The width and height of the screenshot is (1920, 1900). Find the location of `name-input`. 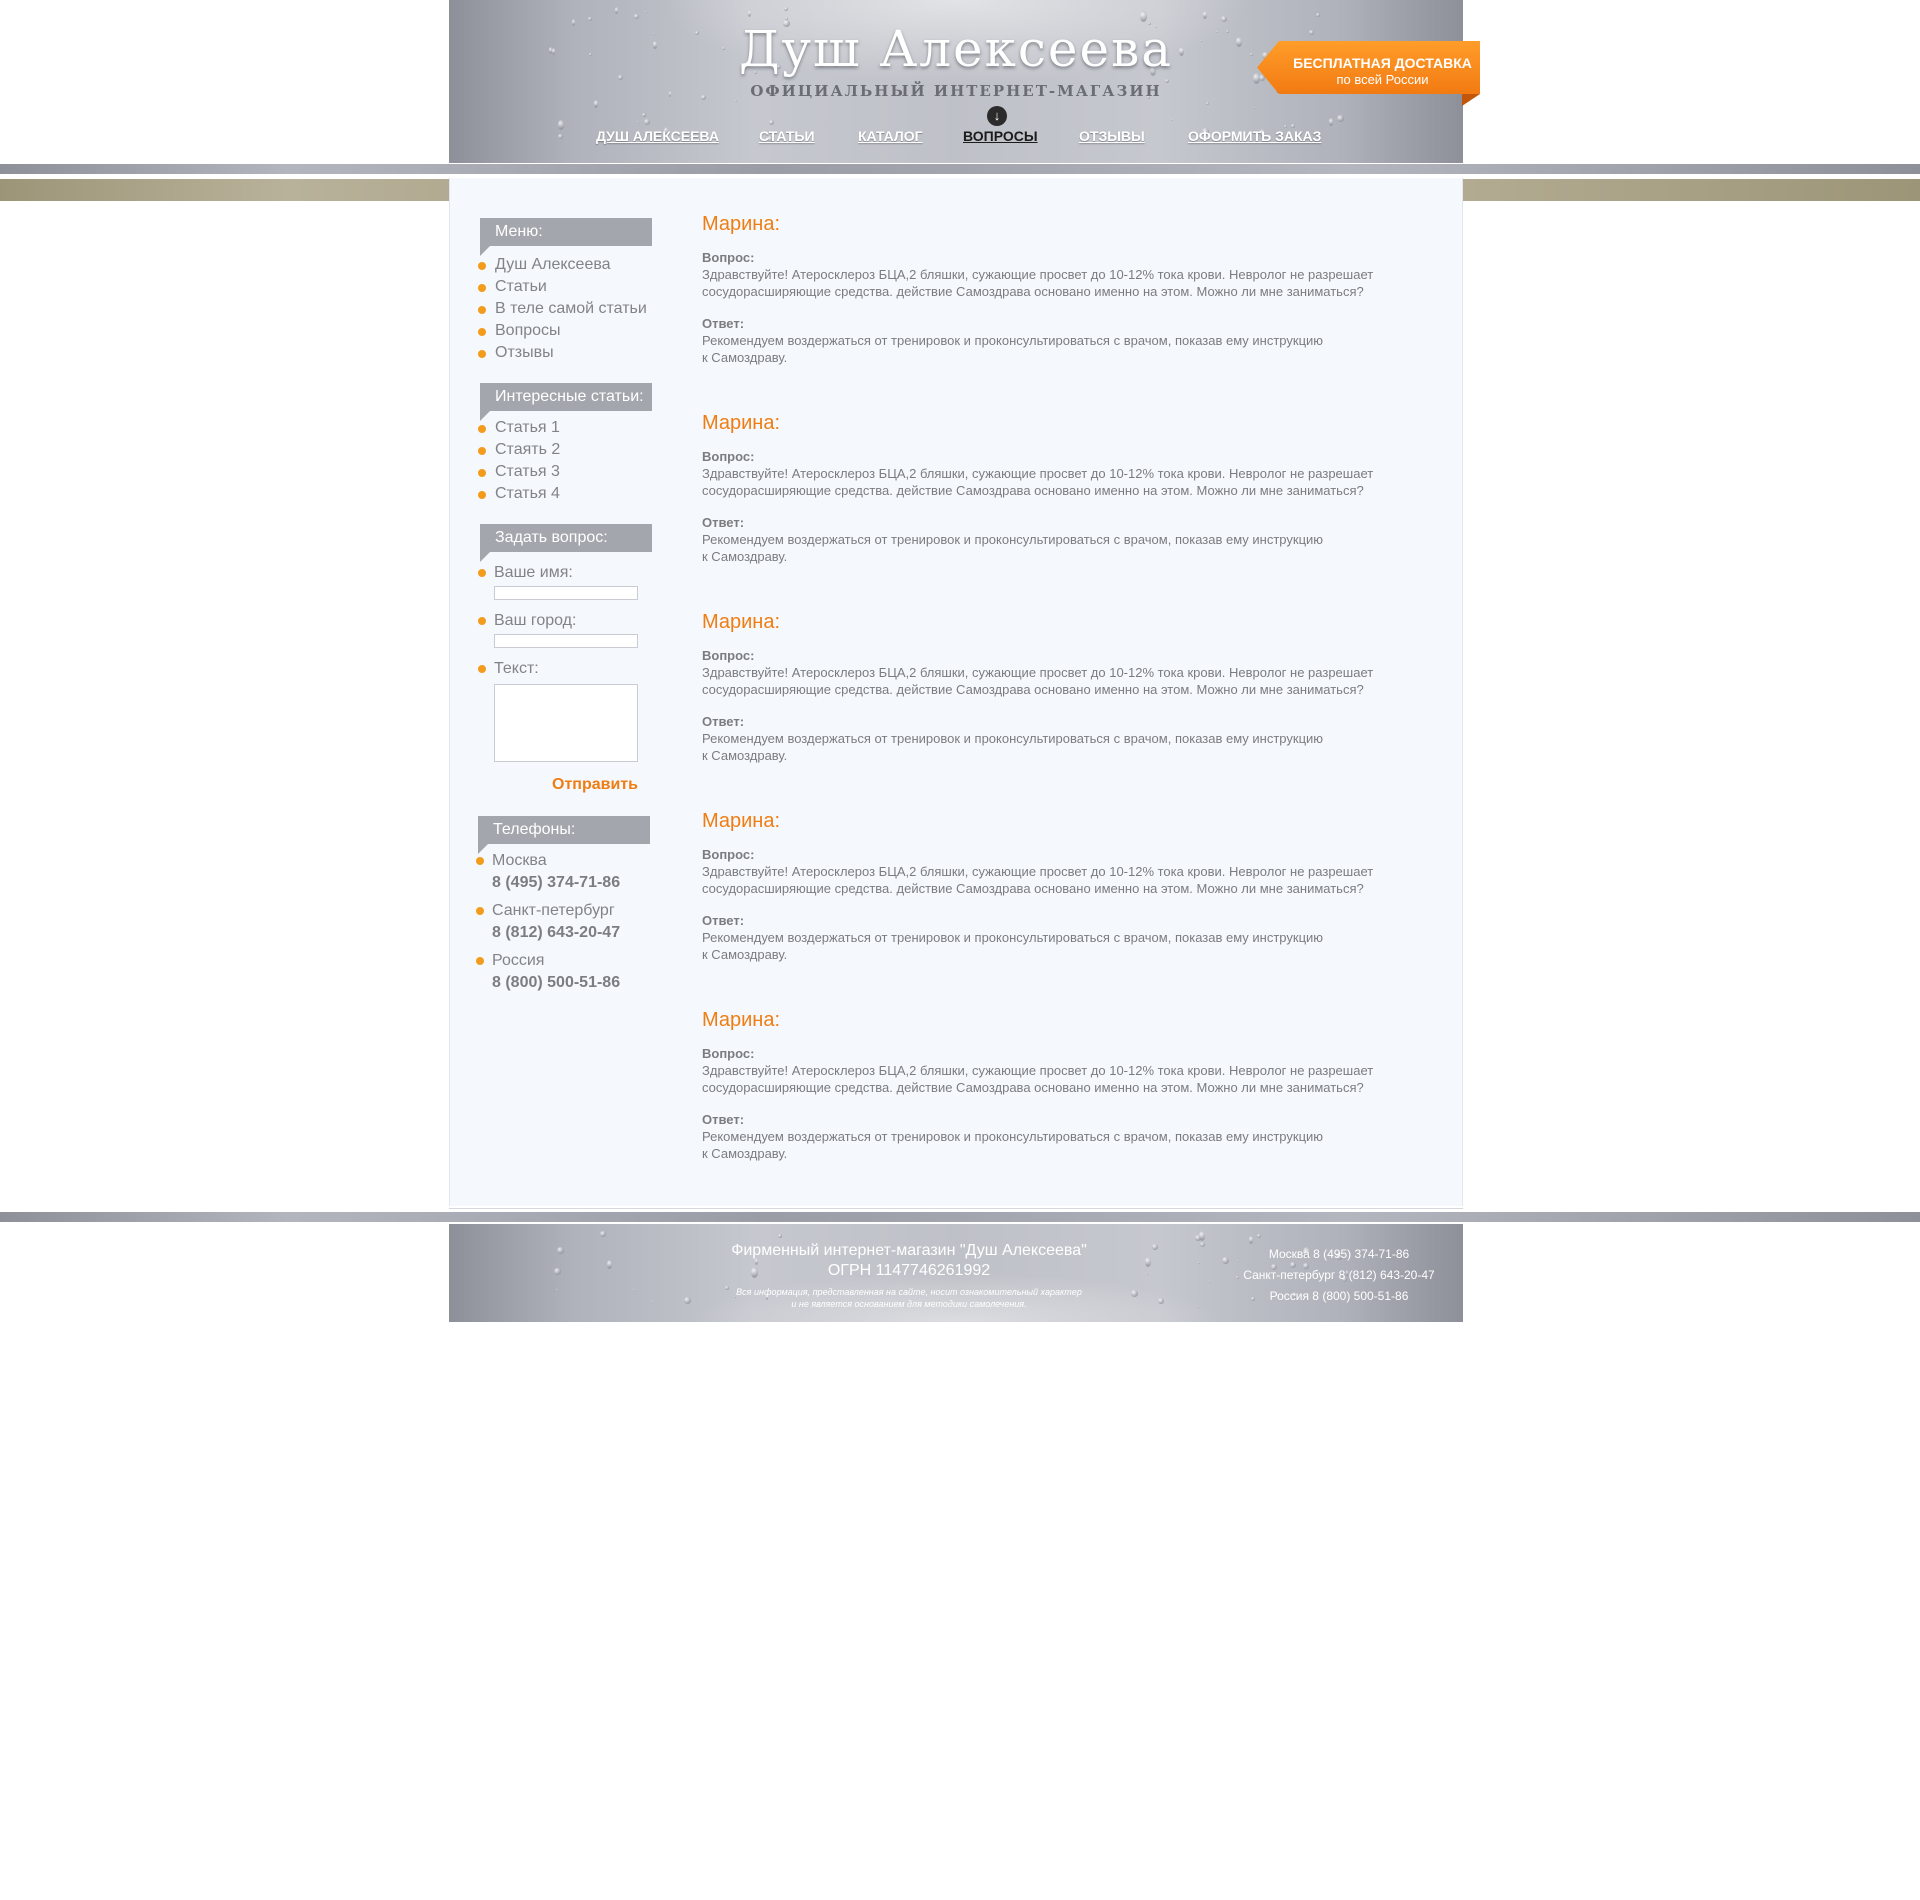

name-input is located at coordinates (566, 593).